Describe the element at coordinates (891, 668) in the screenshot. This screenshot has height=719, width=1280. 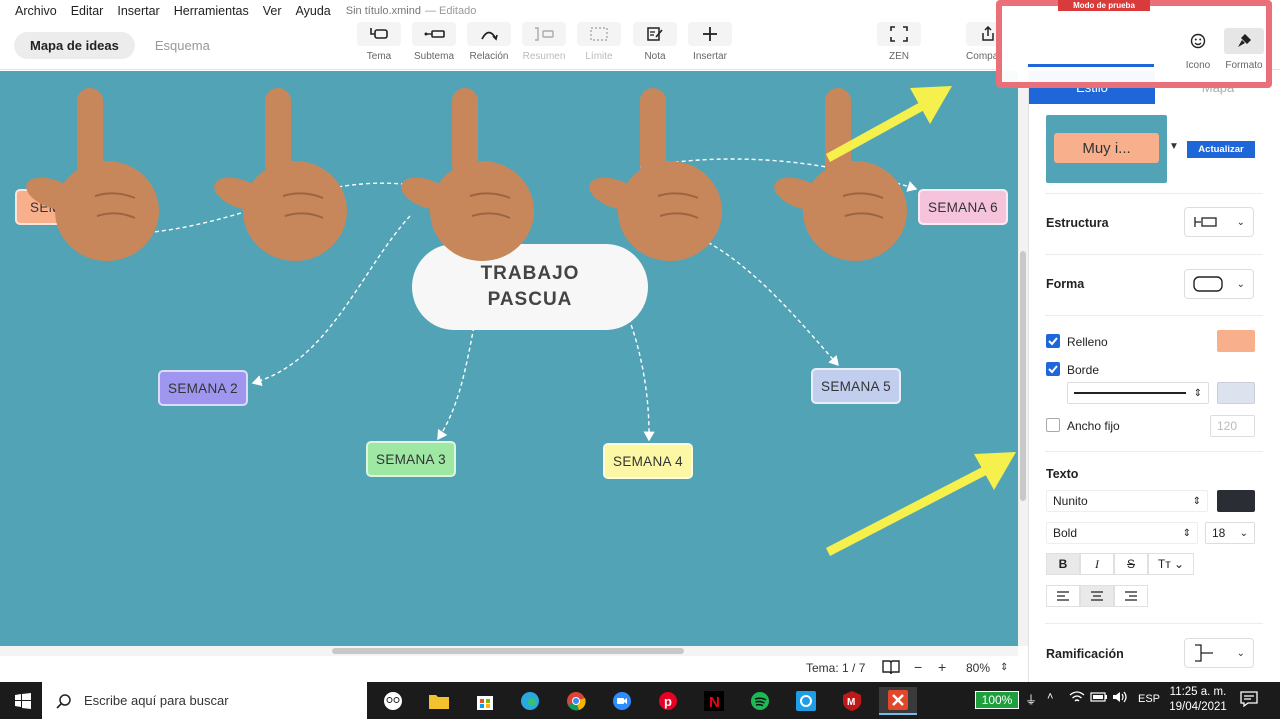
I see `book-icon` at that location.